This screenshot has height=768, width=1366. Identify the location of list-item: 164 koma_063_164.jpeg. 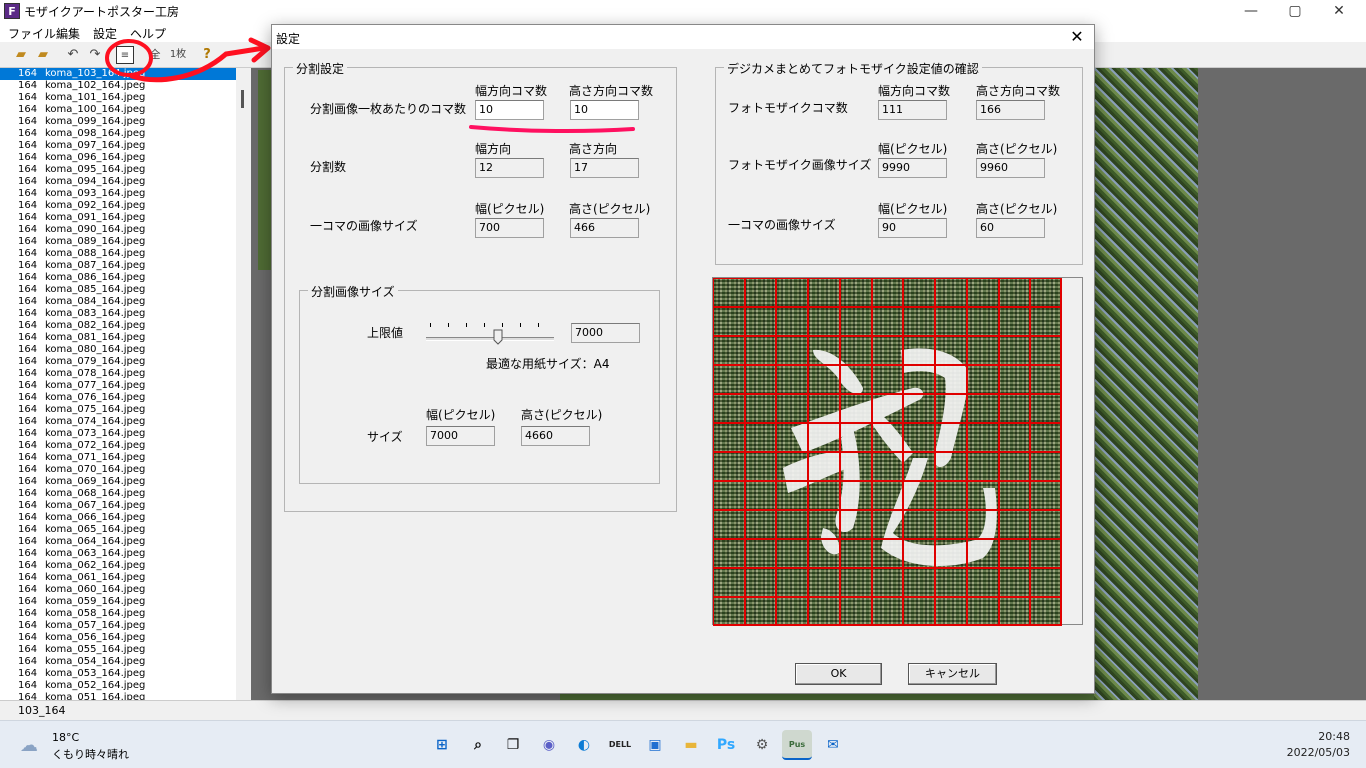
(124, 554).